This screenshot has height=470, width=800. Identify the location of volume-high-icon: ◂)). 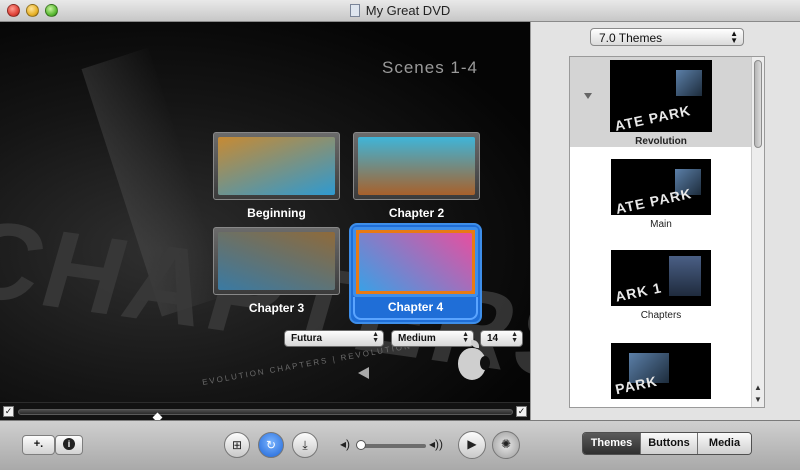
(436, 444).